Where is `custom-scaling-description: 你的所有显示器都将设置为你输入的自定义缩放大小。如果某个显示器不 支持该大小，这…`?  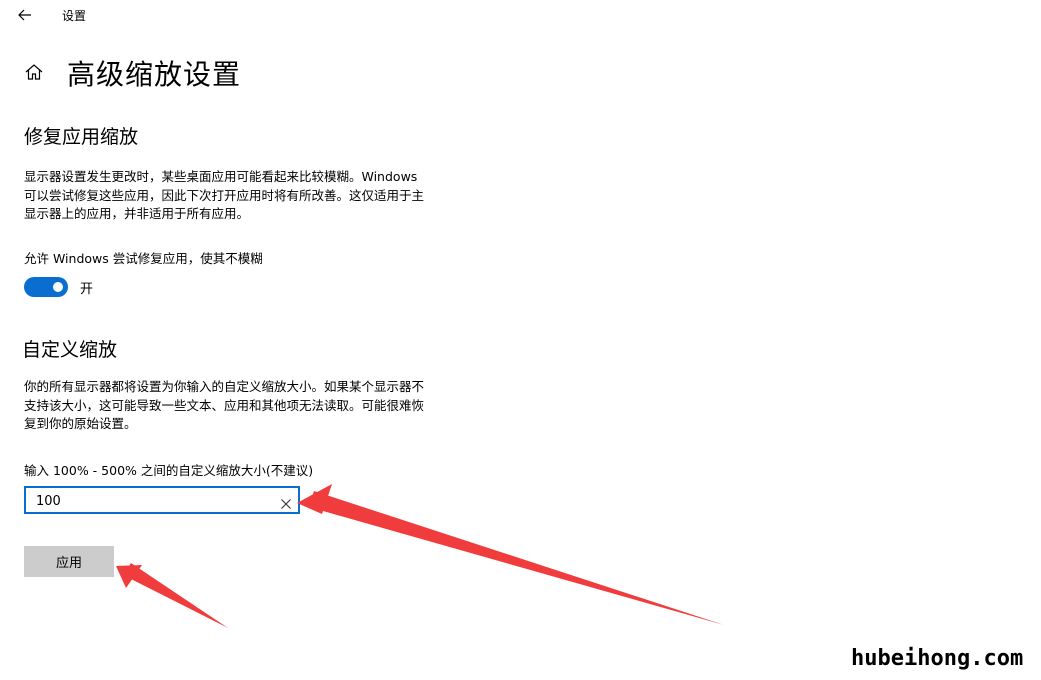 custom-scaling-description: 你的所有显示器都将设置为你输入的自定义缩放大小。如果某个显示器不 支持该大小，这… is located at coordinates (251, 406).